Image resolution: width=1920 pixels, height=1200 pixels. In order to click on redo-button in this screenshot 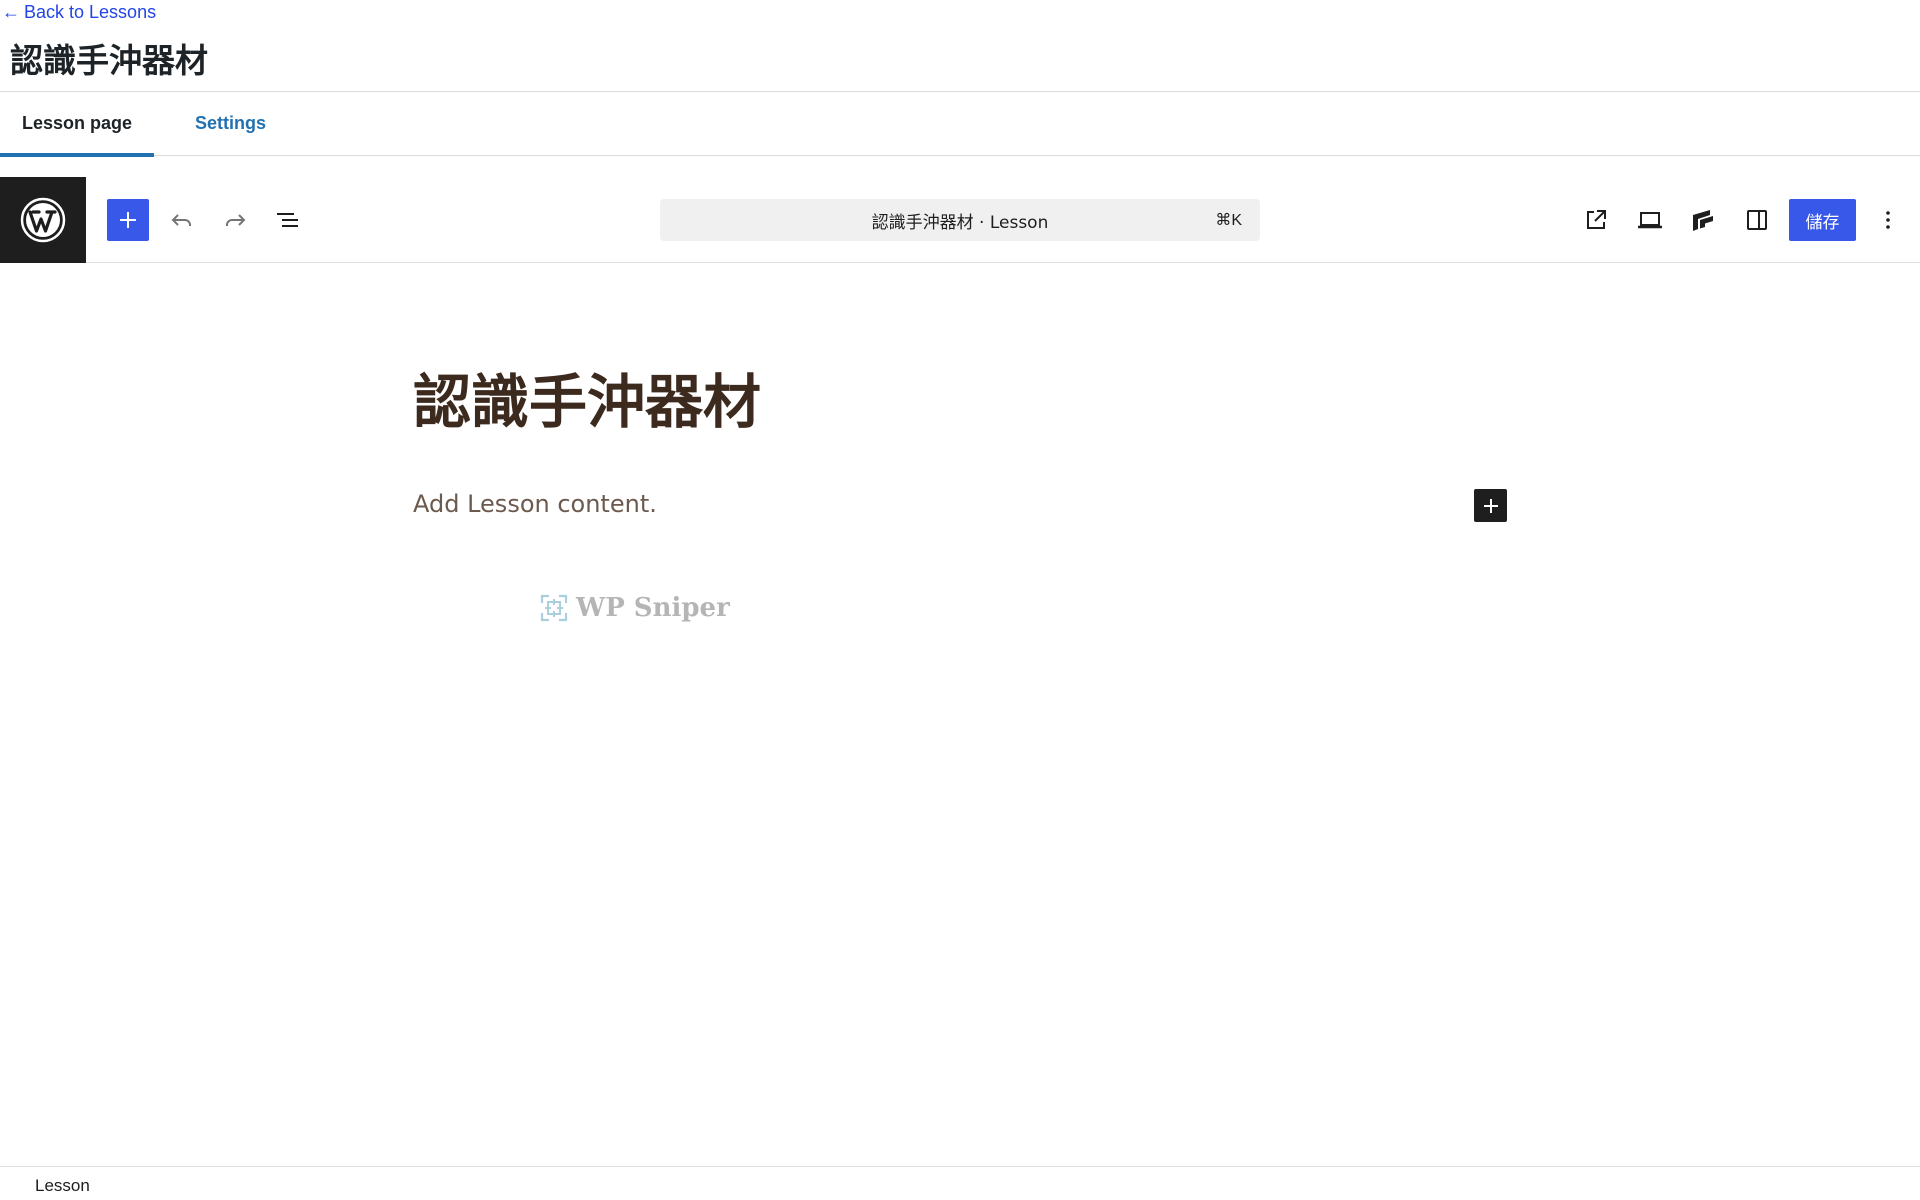, I will do `click(235, 220)`.